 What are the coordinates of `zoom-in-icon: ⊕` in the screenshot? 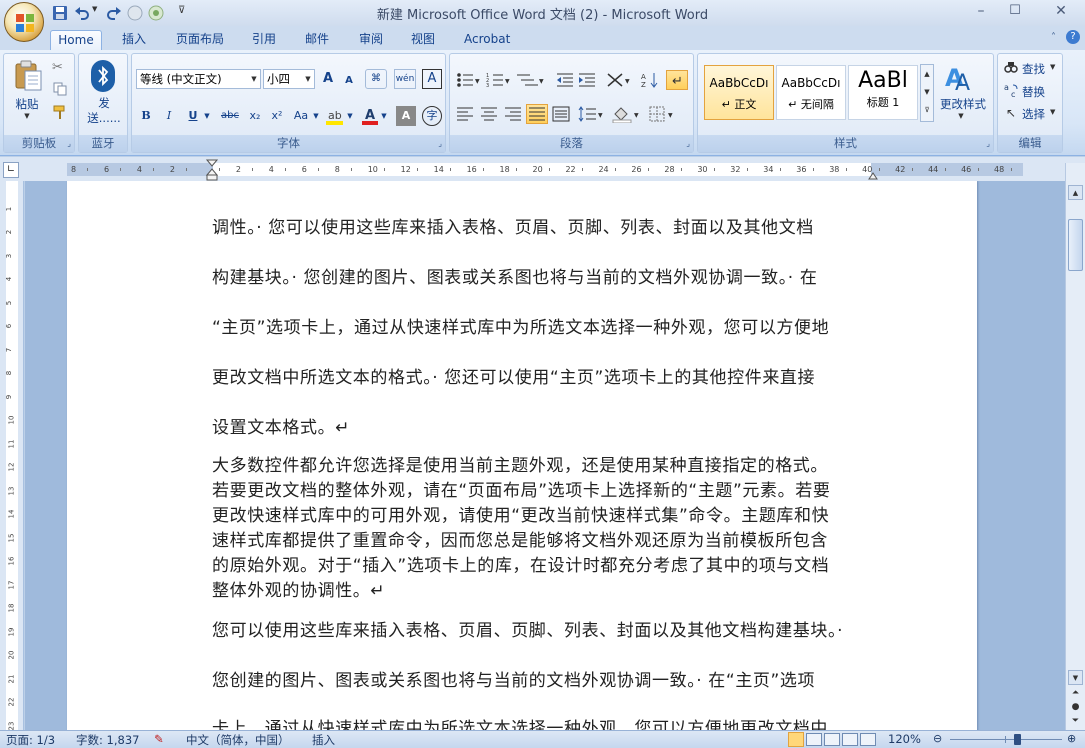 It's located at (1071, 738).